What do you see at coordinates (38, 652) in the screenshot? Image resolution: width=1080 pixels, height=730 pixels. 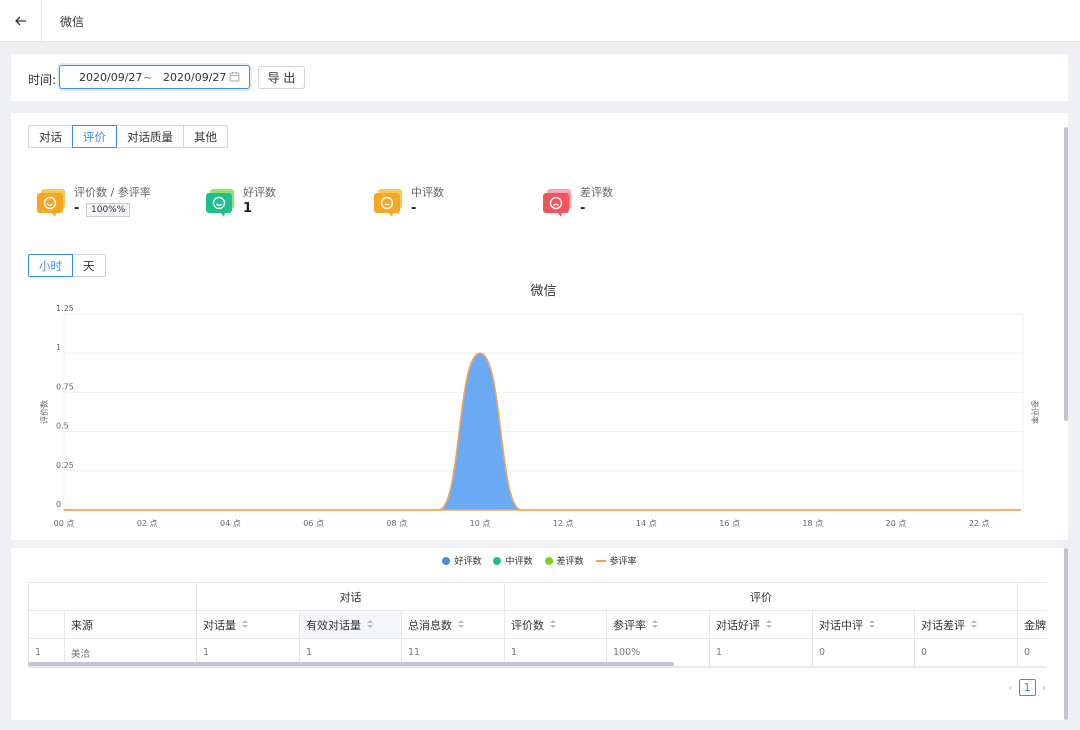 I see `row-index: 1` at bounding box center [38, 652].